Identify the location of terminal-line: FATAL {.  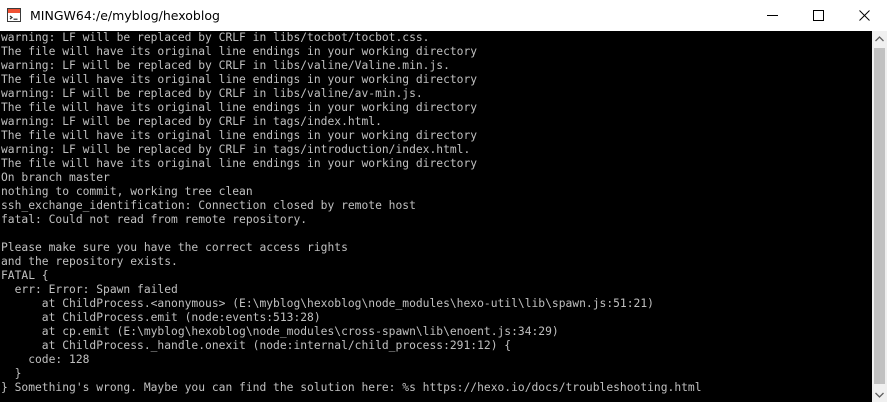
(25, 275).